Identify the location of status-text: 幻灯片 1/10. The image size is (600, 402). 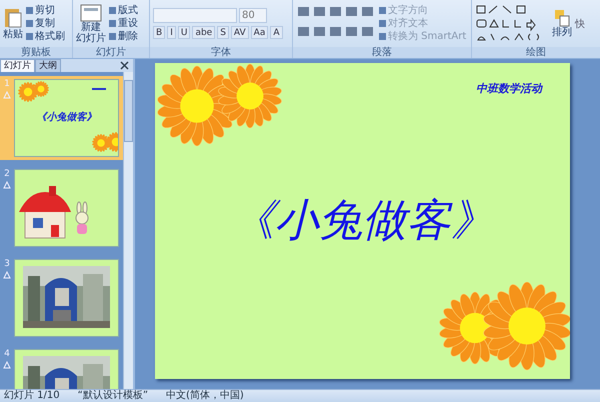
(32, 396).